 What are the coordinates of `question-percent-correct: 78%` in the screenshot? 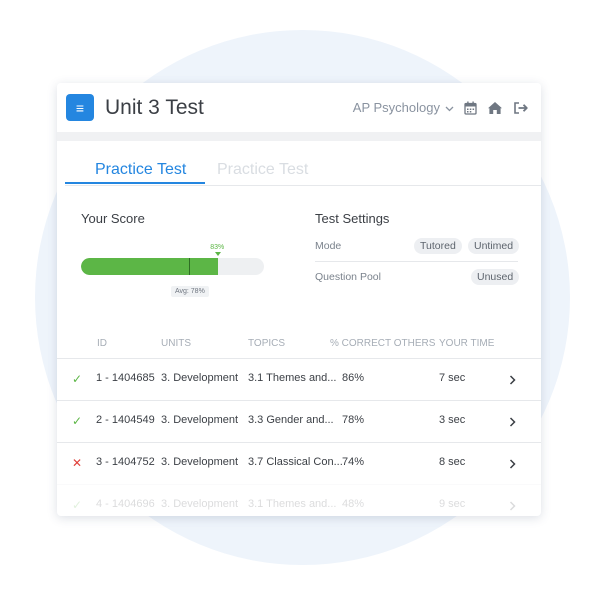 It's located at (353, 420).